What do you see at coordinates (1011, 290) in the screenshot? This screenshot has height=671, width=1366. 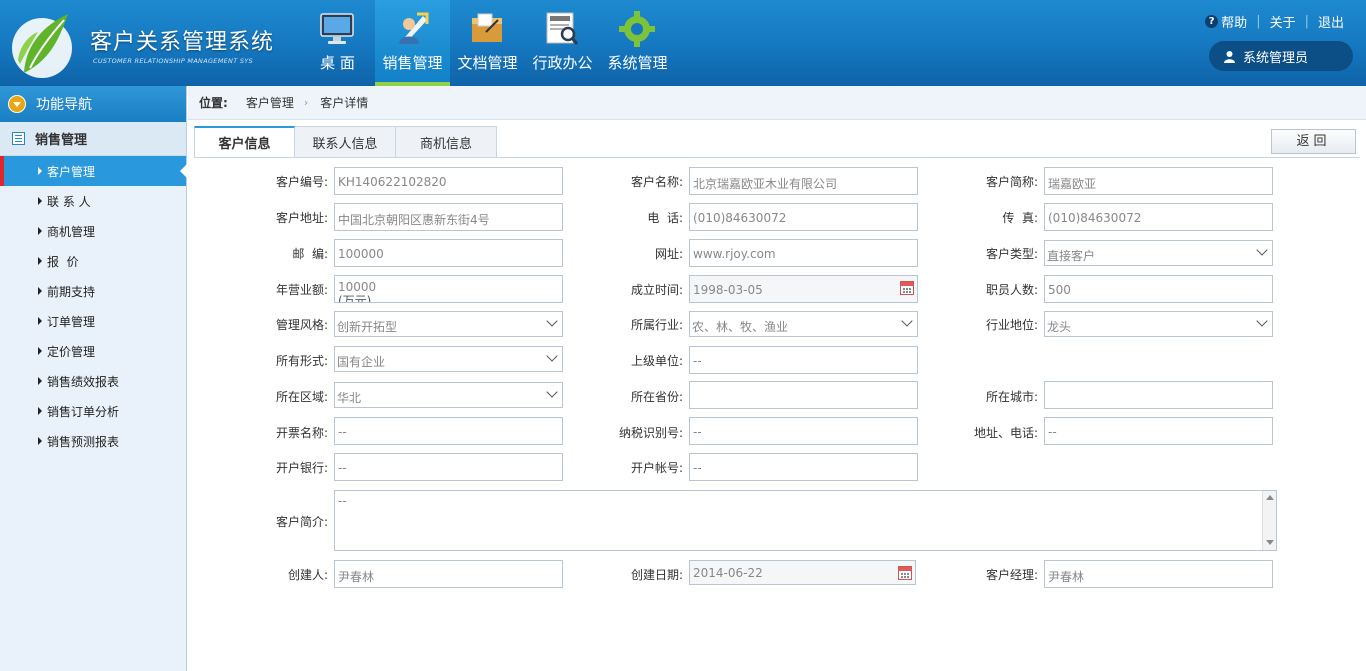 I see `label-employees: 职员人数:` at bounding box center [1011, 290].